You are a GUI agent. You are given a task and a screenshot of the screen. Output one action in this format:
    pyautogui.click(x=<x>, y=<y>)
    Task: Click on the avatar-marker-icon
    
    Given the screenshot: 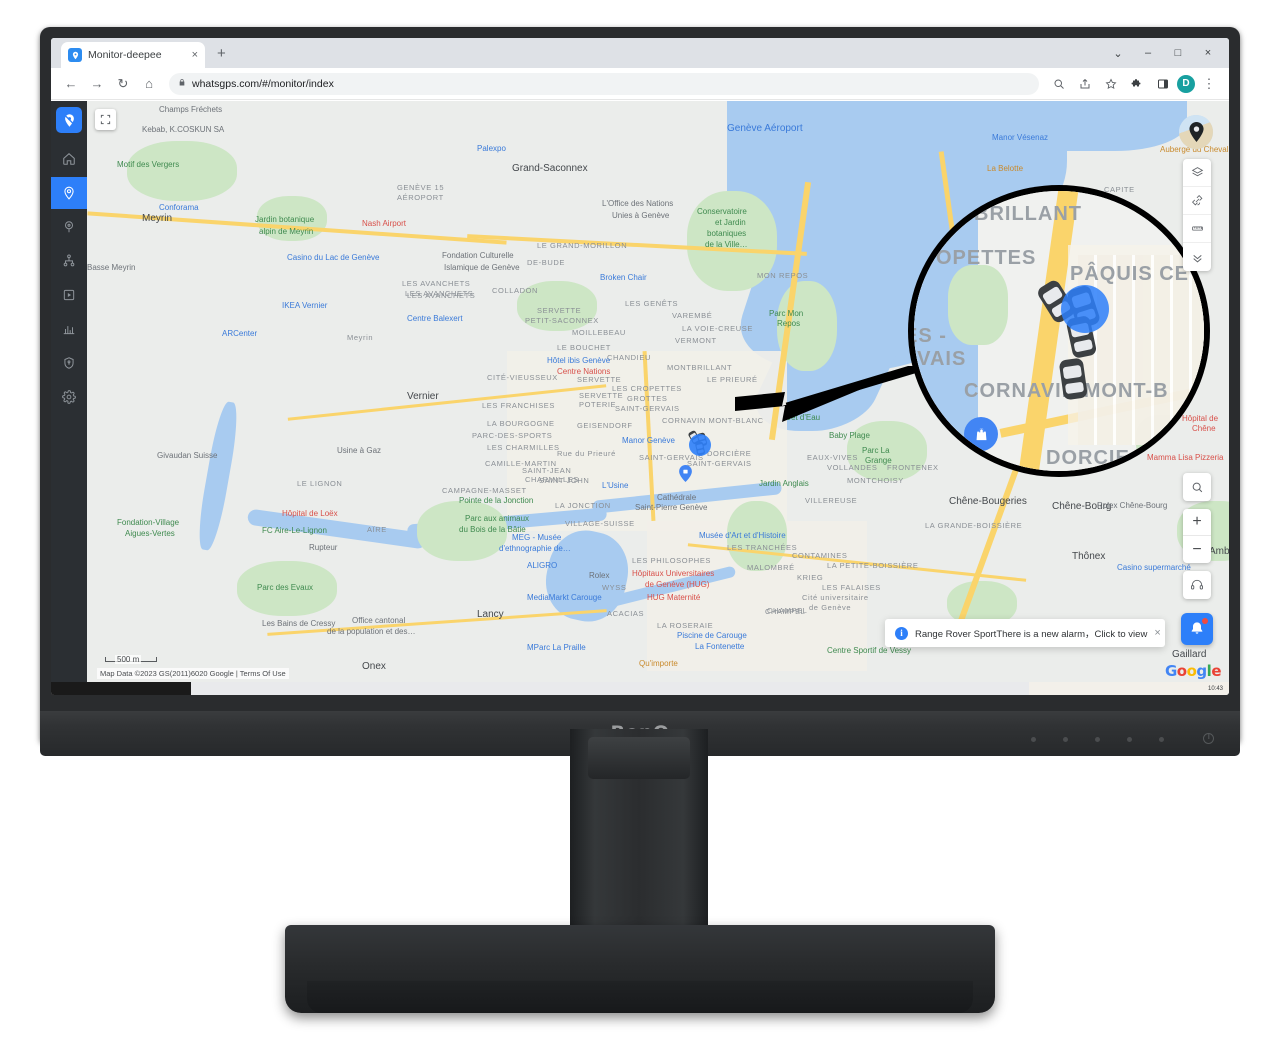 What is the action you would take?
    pyautogui.click(x=1196, y=132)
    